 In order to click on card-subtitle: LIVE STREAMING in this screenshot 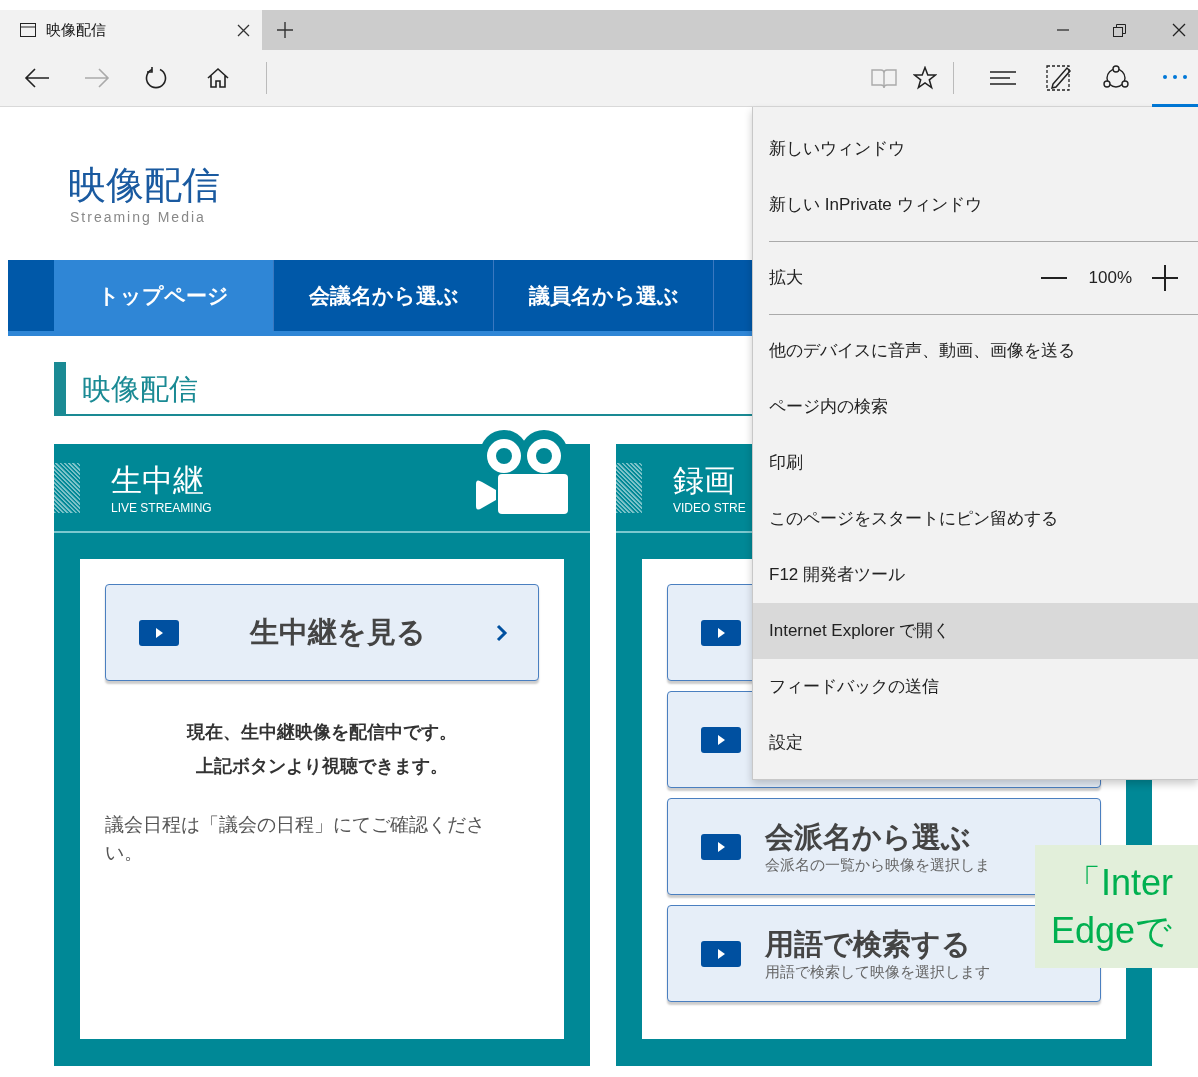, I will do `click(161, 508)`.